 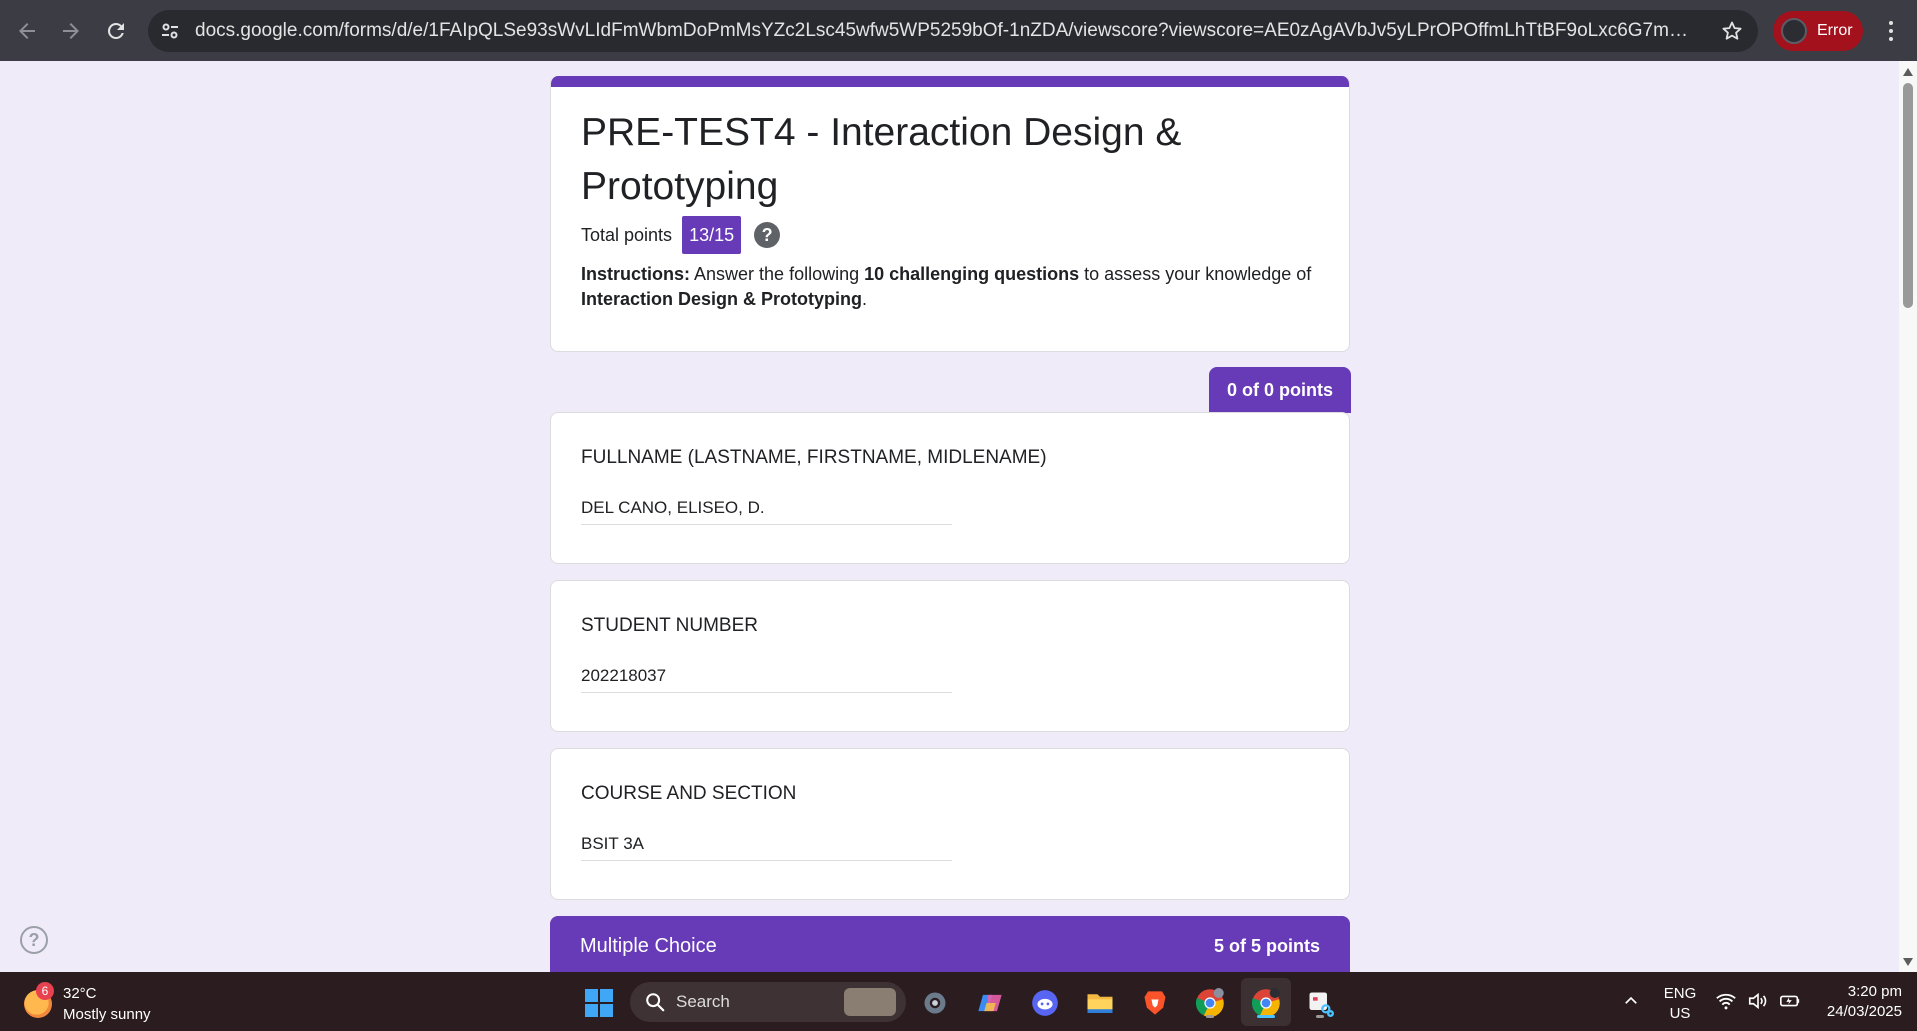 What do you see at coordinates (1908, 72) in the screenshot?
I see `scroll-up-arrow-icon` at bounding box center [1908, 72].